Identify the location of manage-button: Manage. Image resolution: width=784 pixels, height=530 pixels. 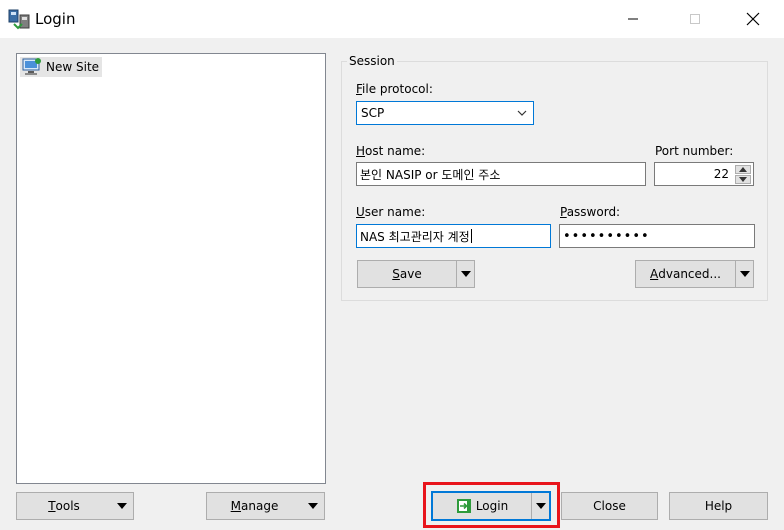
(265, 506).